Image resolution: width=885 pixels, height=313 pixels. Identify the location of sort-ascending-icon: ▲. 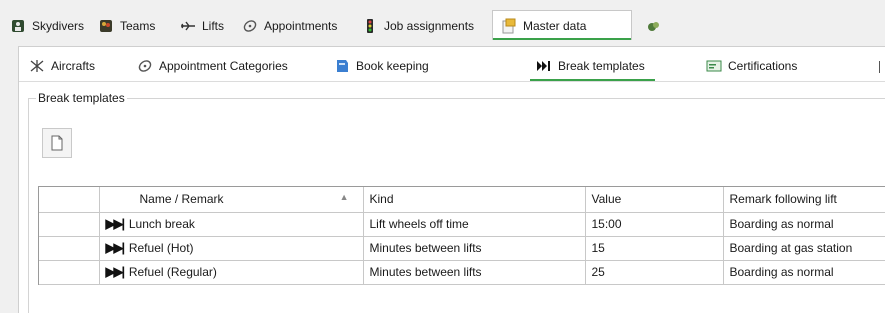
(344, 197).